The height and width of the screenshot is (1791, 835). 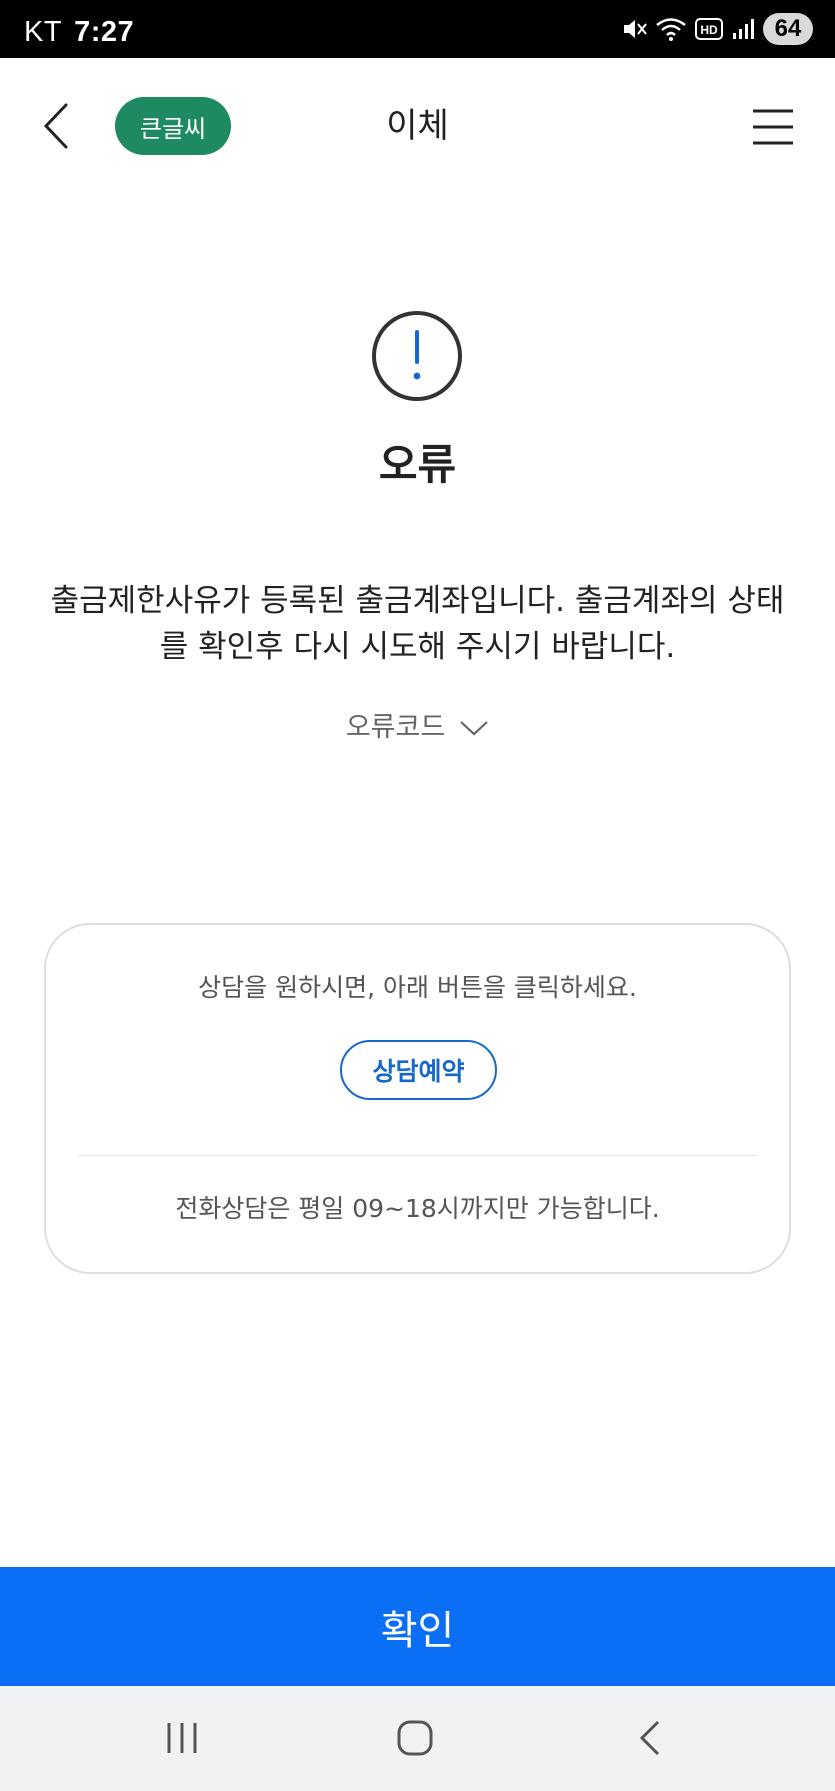 I want to click on error-title: 오류, so click(x=417, y=464).